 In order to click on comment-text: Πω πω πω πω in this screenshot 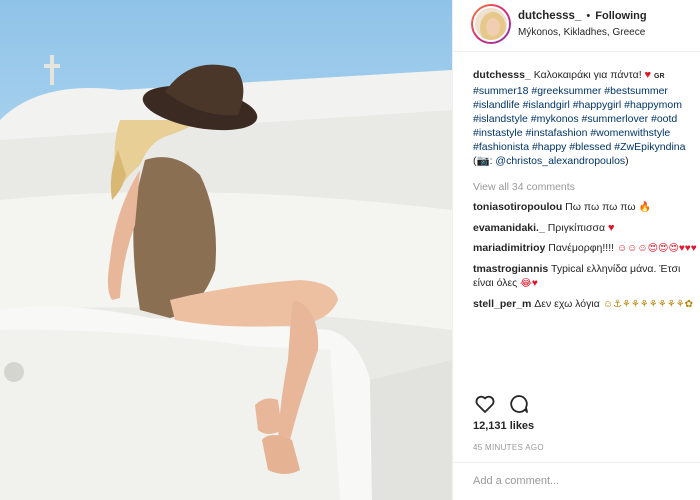, I will do `click(600, 207)`.